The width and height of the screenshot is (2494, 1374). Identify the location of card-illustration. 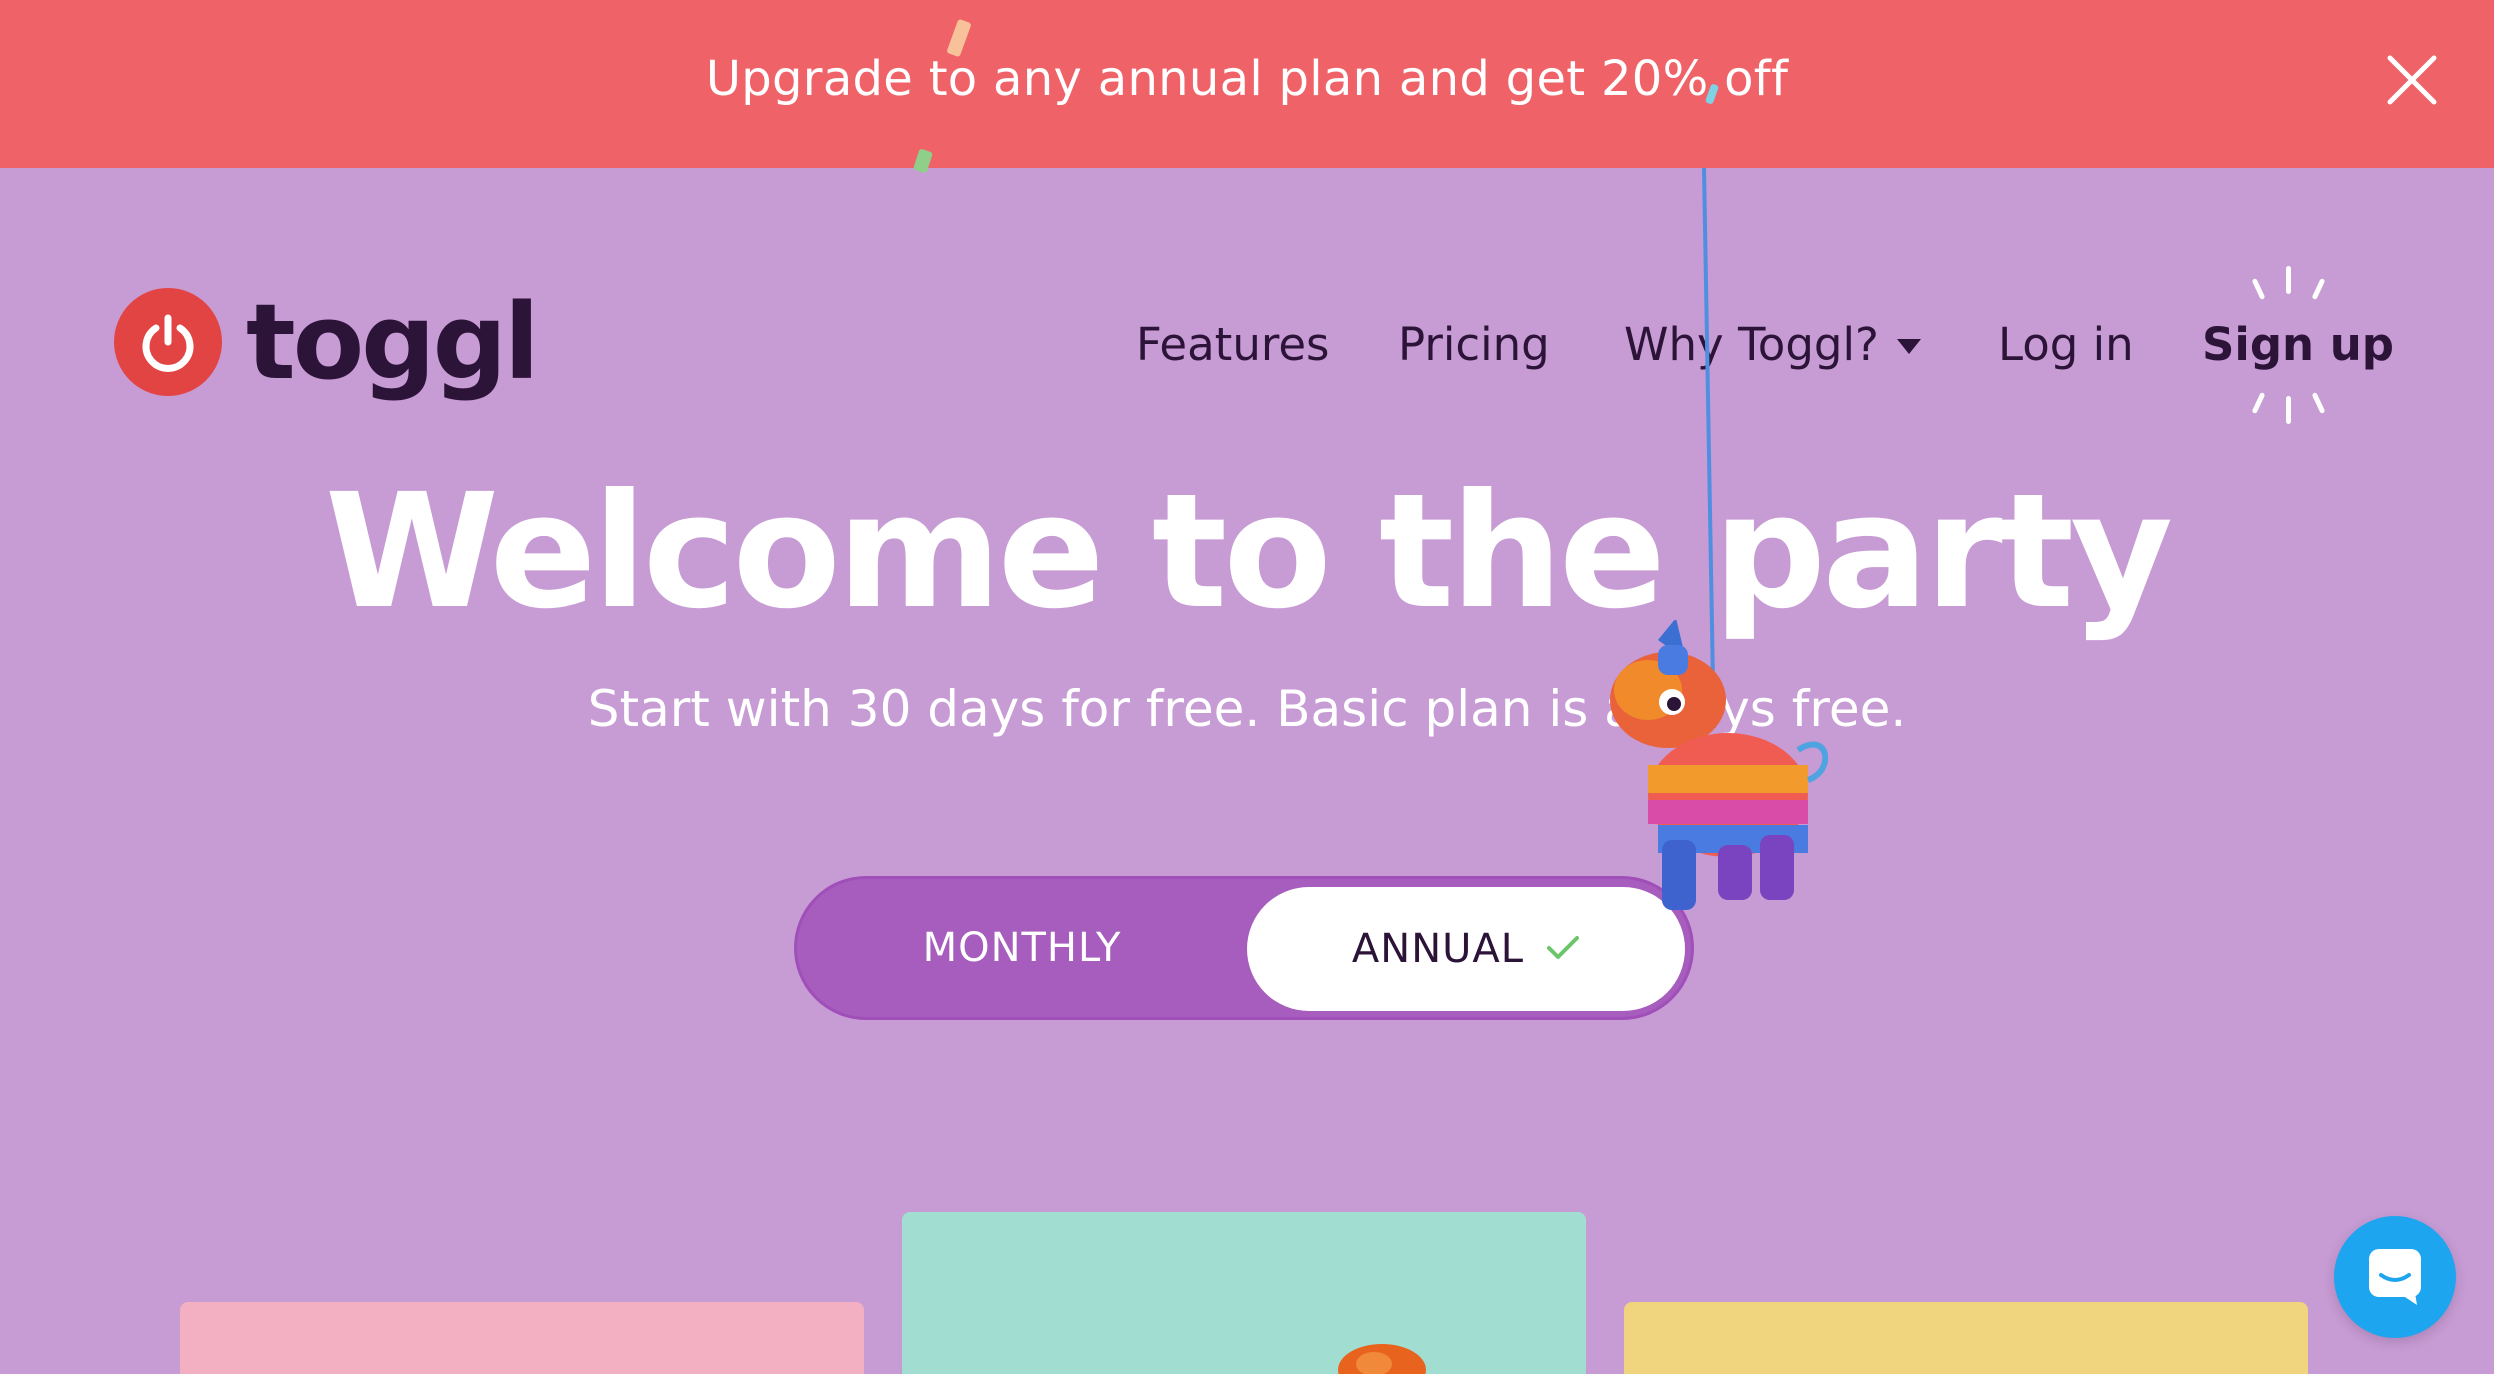
(1382, 1359).